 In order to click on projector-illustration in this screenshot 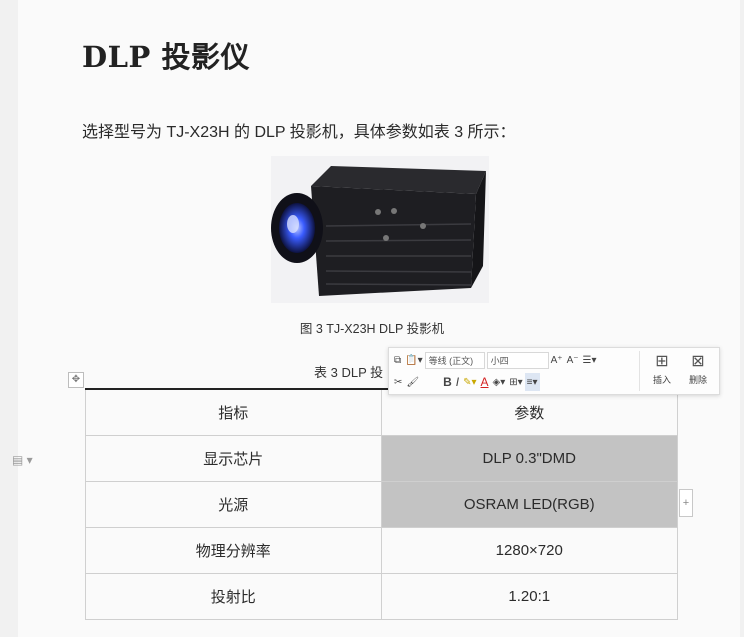, I will do `click(380, 229)`.